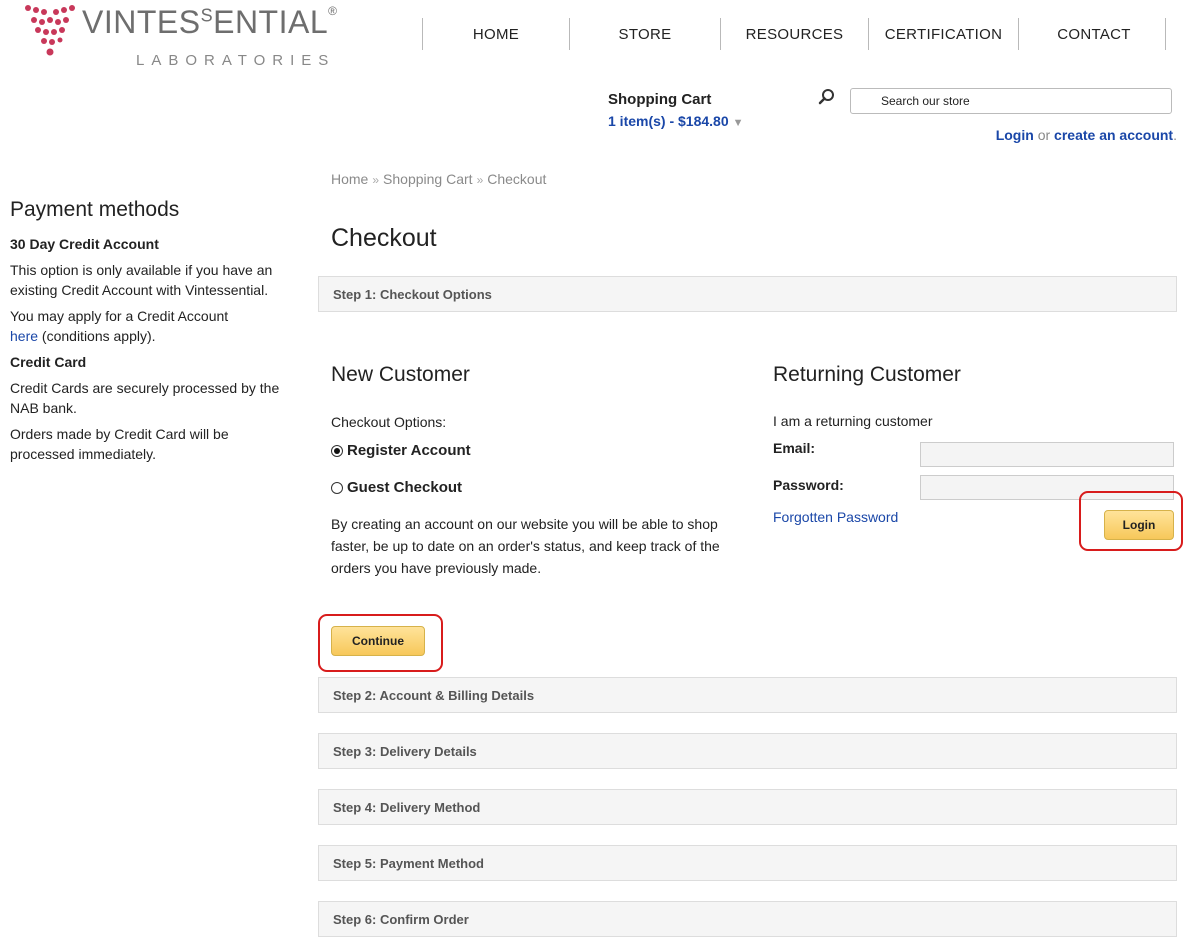 This screenshot has width=1183, height=950. I want to click on radio-selected-icon, so click(337, 450).